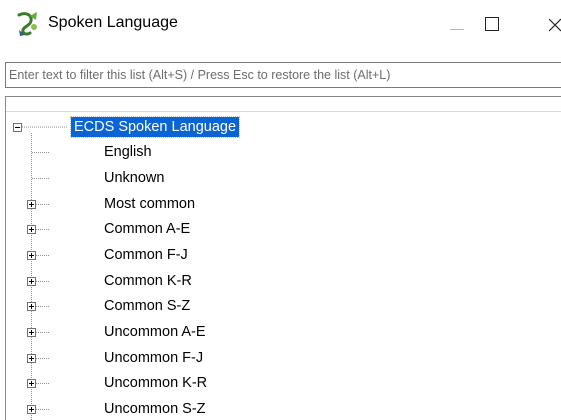 The height and width of the screenshot is (420, 561). I want to click on filter-field, so click(283, 75).